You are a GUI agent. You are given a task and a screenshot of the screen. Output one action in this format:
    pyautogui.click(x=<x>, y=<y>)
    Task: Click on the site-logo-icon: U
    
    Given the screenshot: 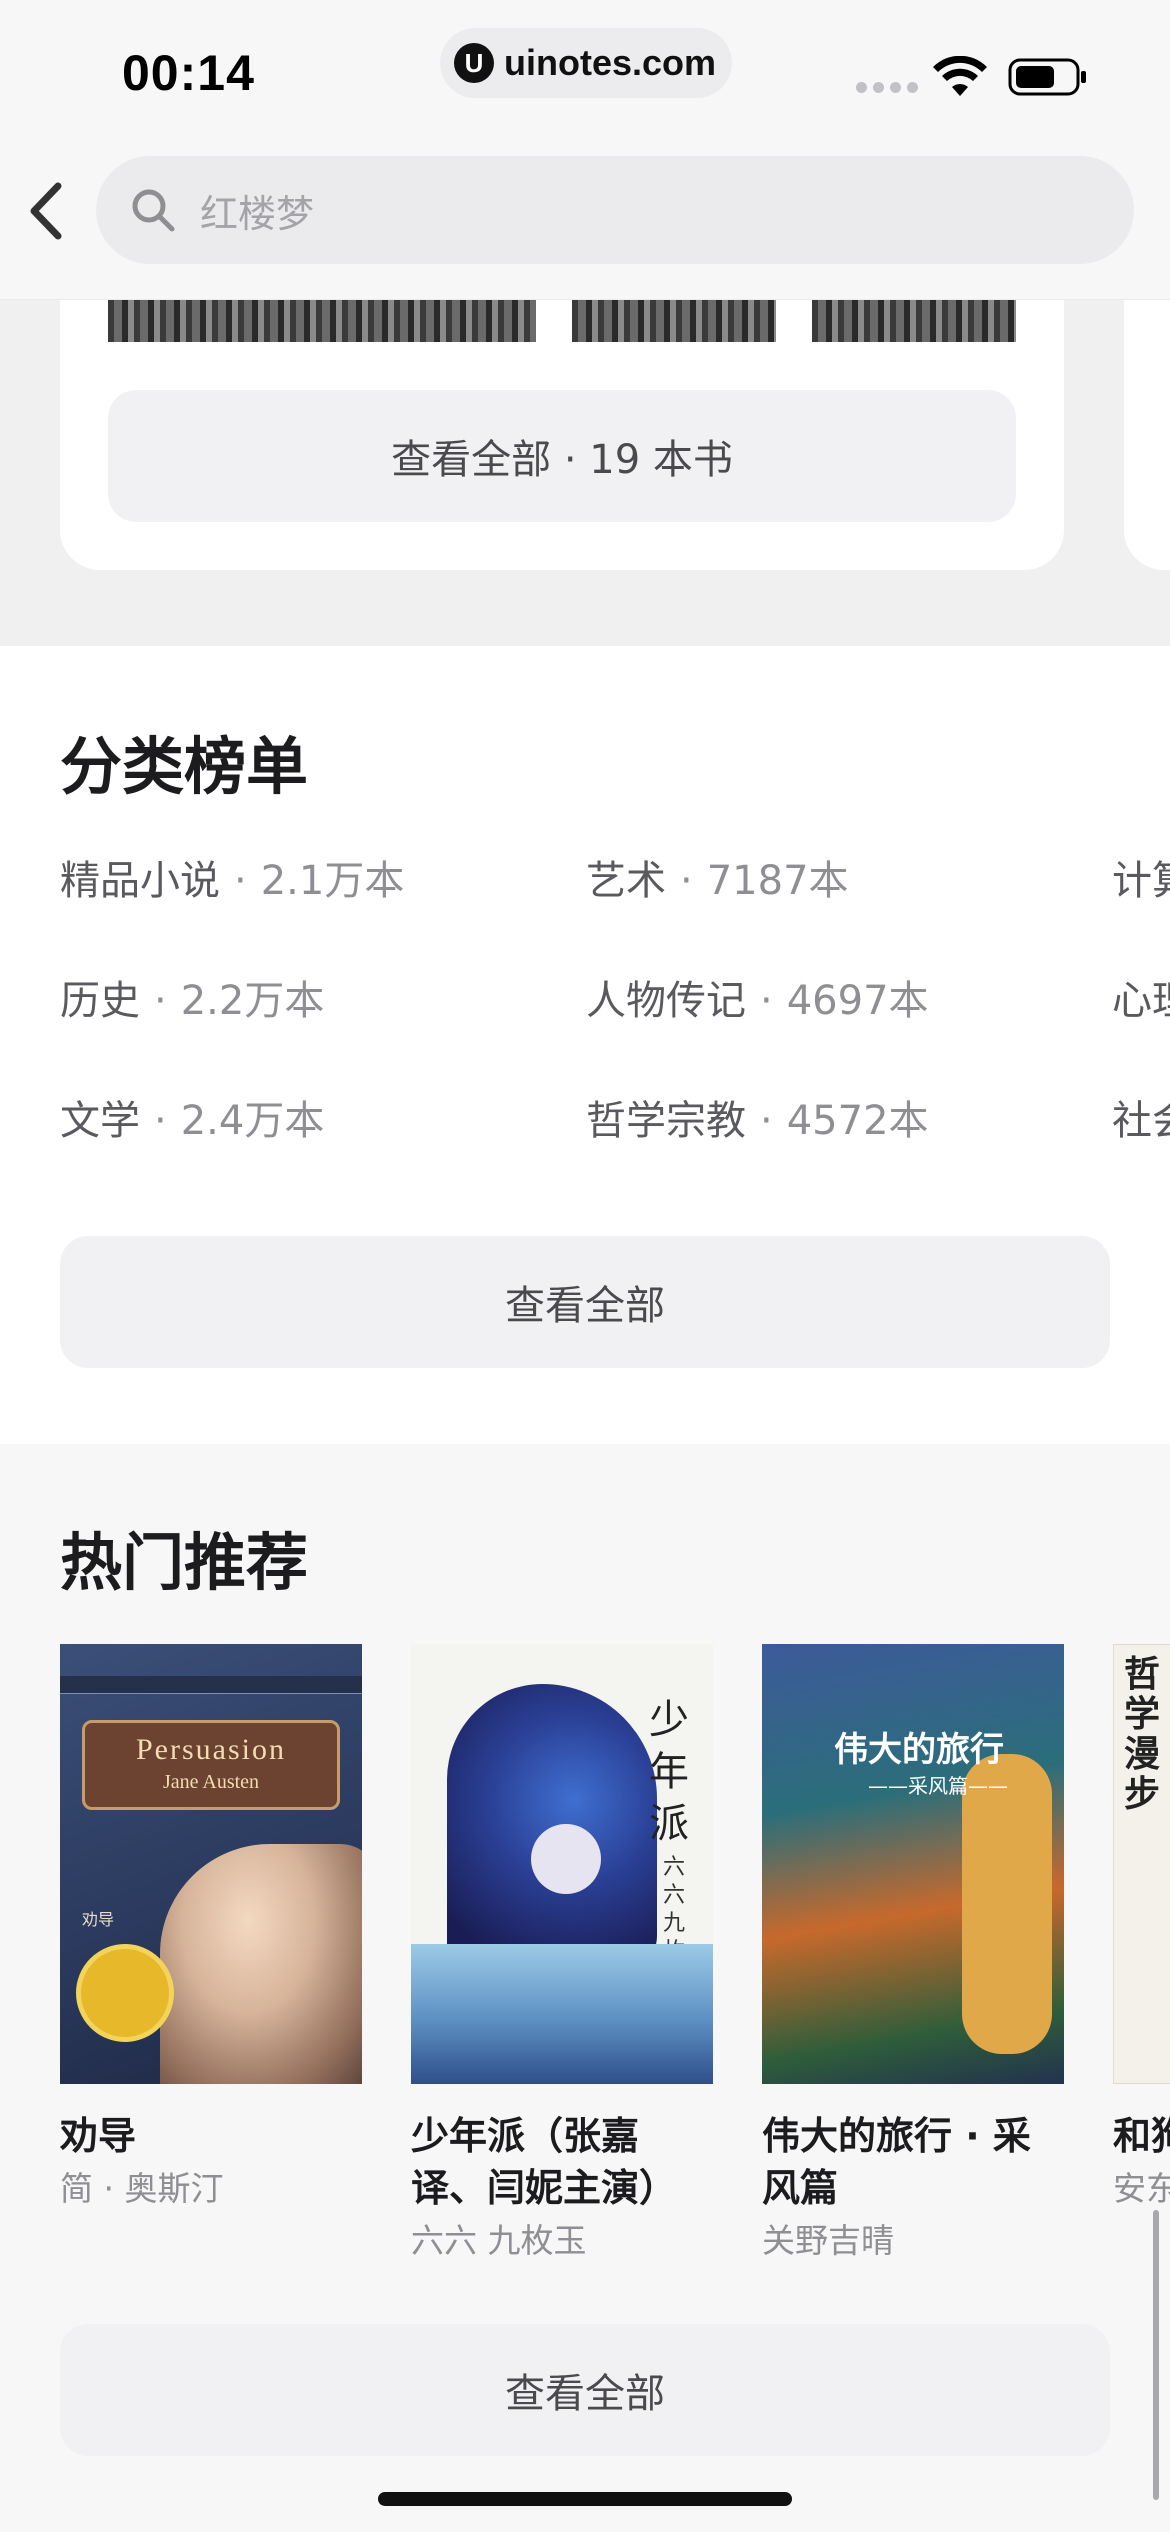 What is the action you would take?
    pyautogui.click(x=474, y=63)
    